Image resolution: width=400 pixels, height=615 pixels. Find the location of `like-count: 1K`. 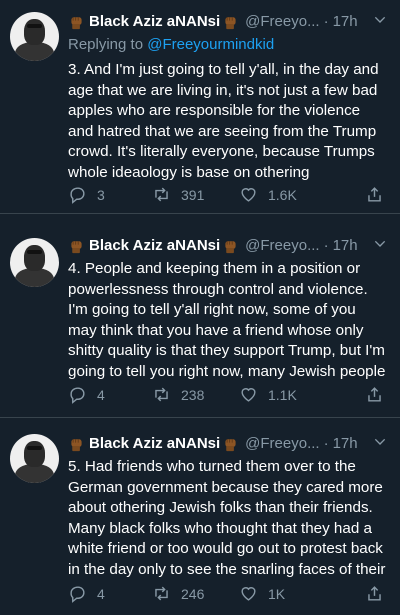

like-count: 1K is located at coordinates (277, 593).